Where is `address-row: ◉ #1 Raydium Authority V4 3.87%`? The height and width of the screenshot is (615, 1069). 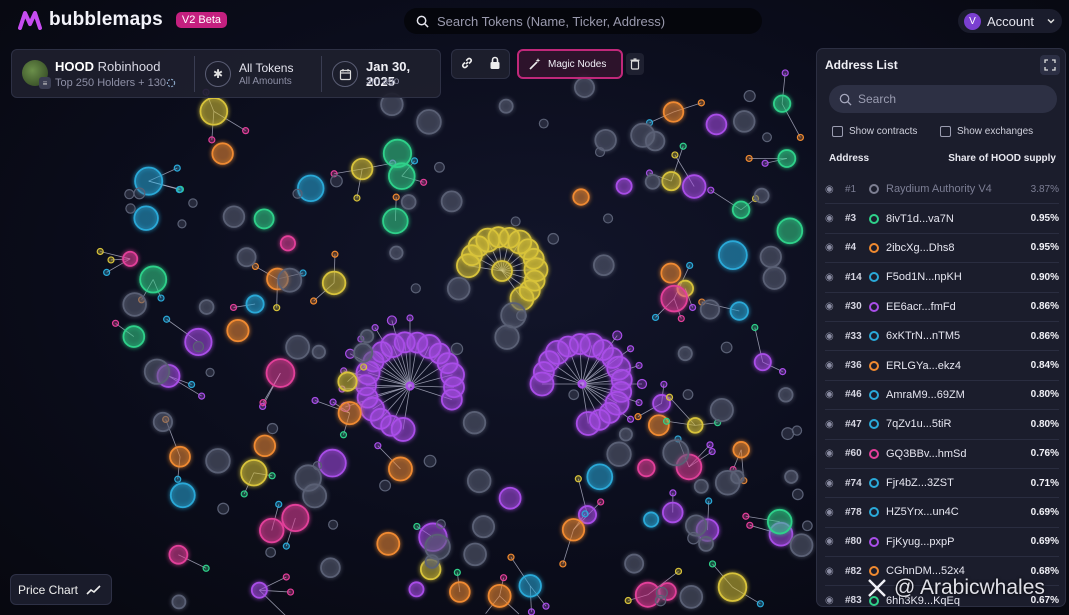
address-row: ◉ #1 Raydium Authority V4 3.87% is located at coordinates (942, 190).